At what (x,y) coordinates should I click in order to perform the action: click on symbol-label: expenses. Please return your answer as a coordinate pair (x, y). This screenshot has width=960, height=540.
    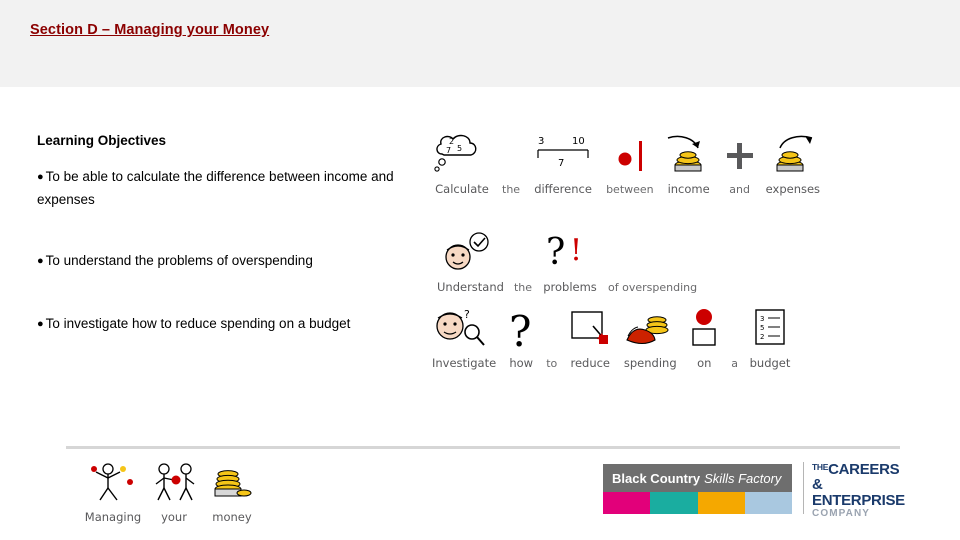
    Looking at the image, I should click on (793, 189).